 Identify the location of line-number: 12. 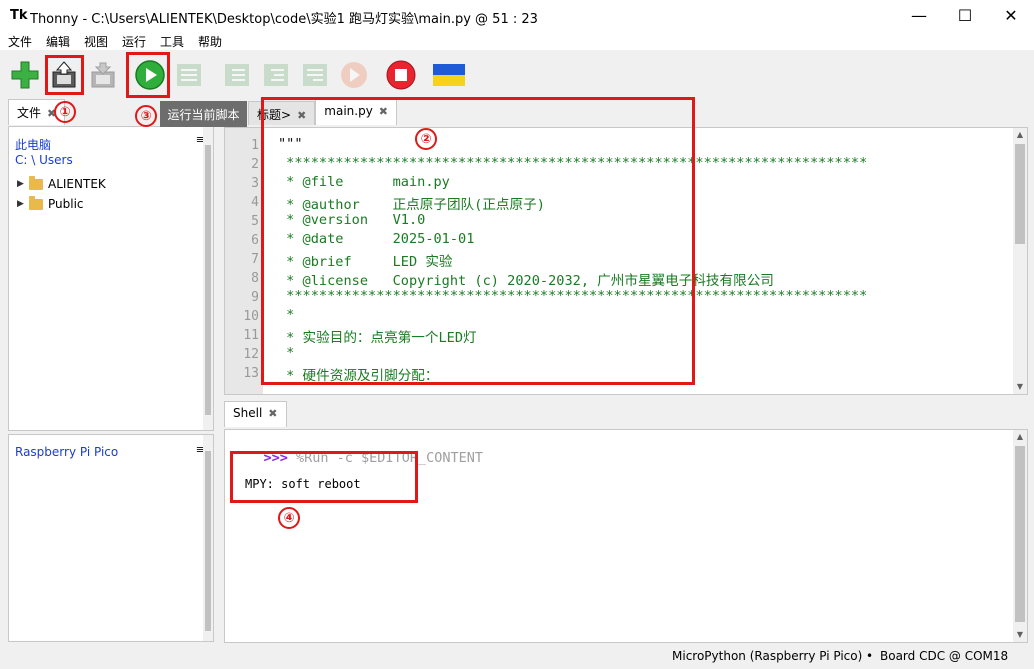
(251, 354).